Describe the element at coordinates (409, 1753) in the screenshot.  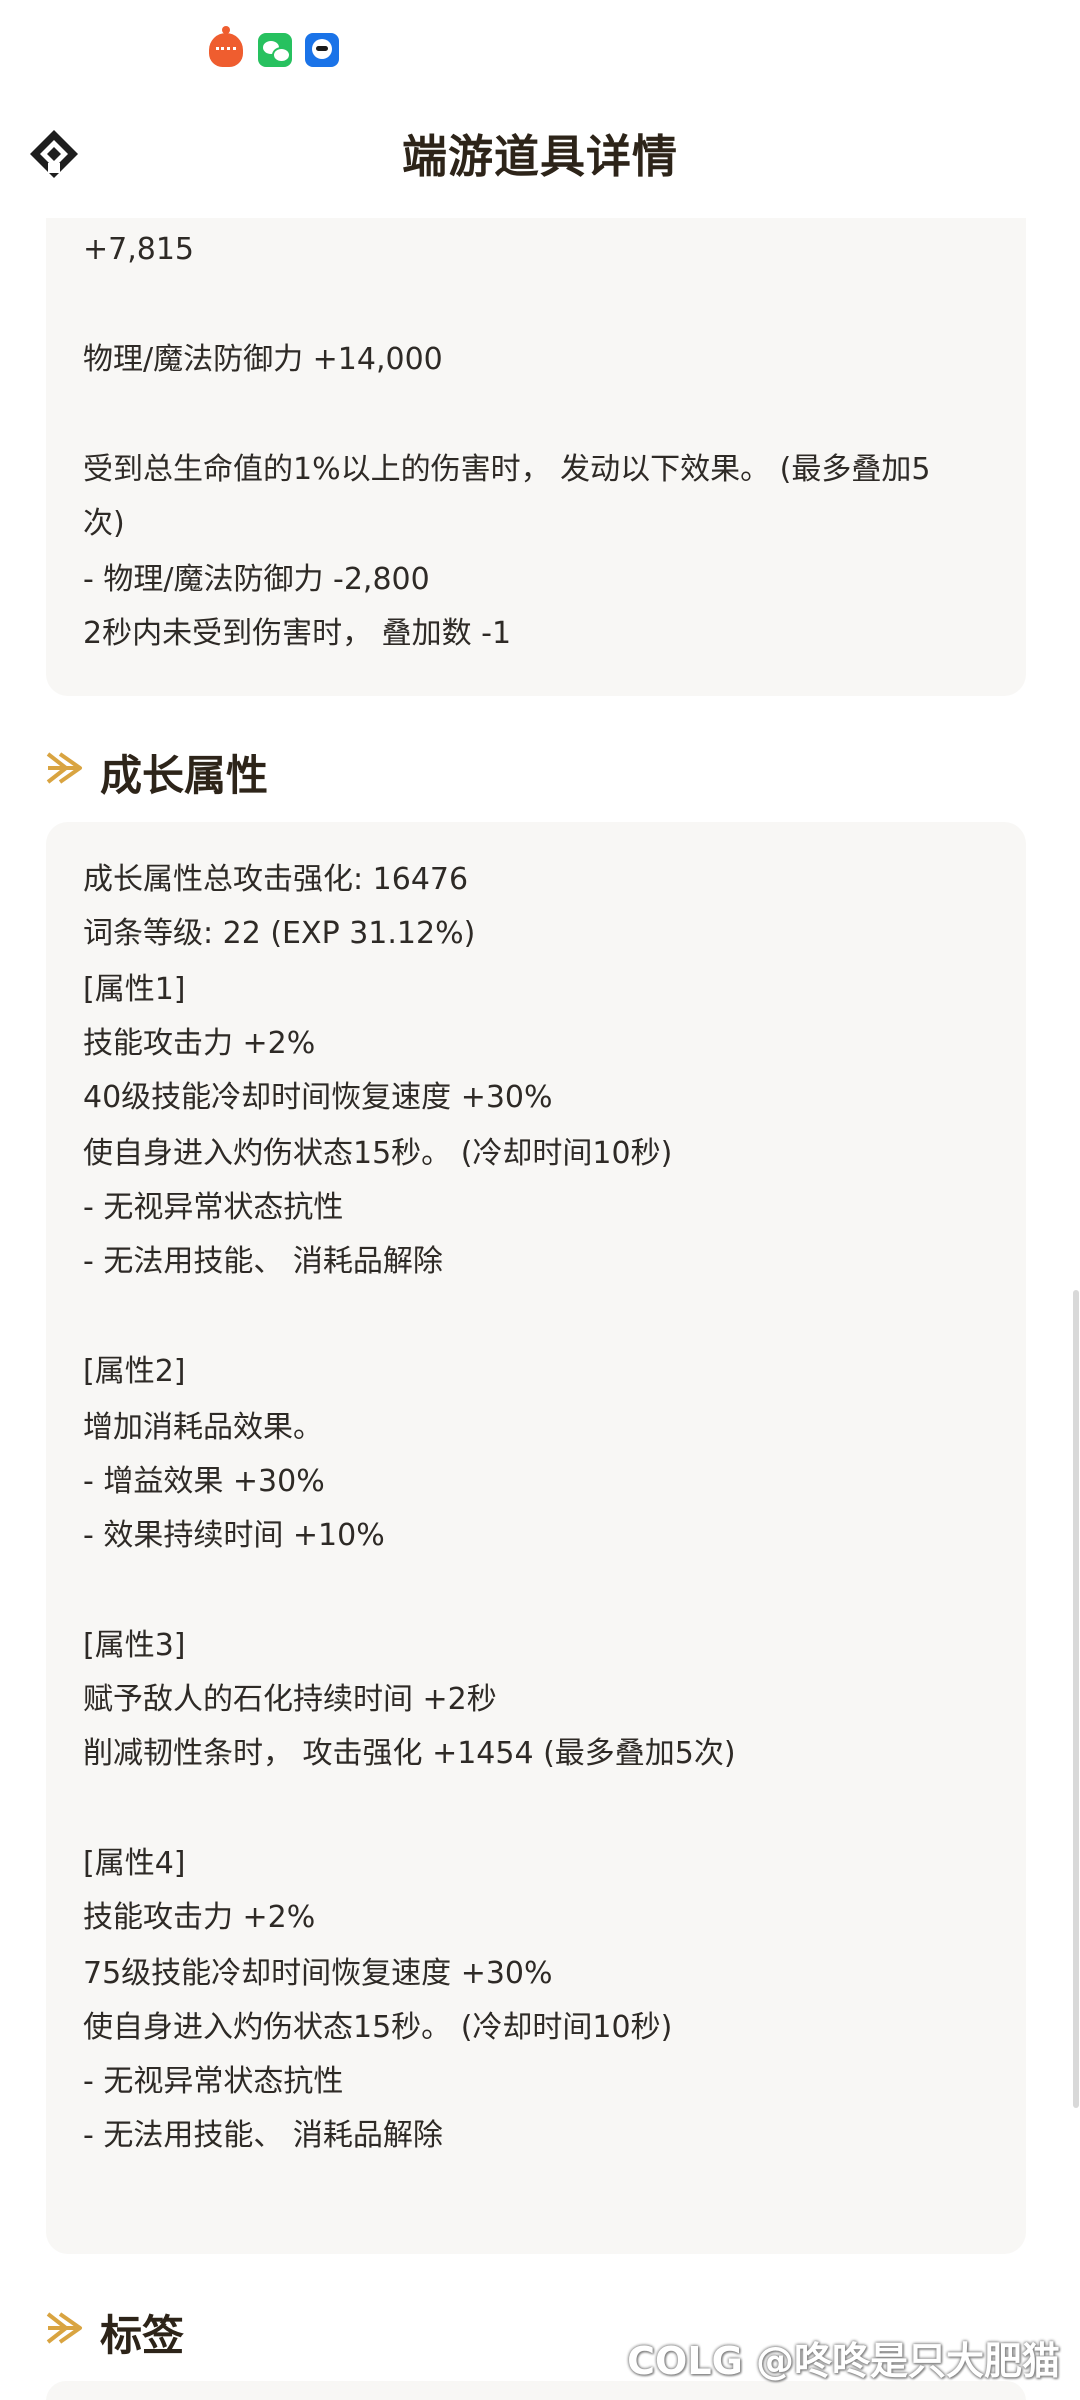
I see `attribute-line: 削减韧性条时， 攻击强化 +1454 (最多叠加5次)` at that location.